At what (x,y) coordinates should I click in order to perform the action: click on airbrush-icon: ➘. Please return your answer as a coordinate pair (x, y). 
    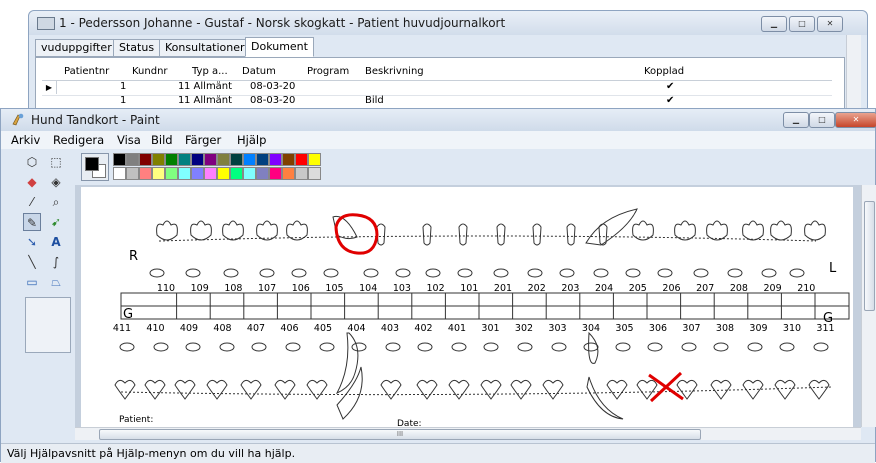
    Looking at the image, I should click on (32, 242).